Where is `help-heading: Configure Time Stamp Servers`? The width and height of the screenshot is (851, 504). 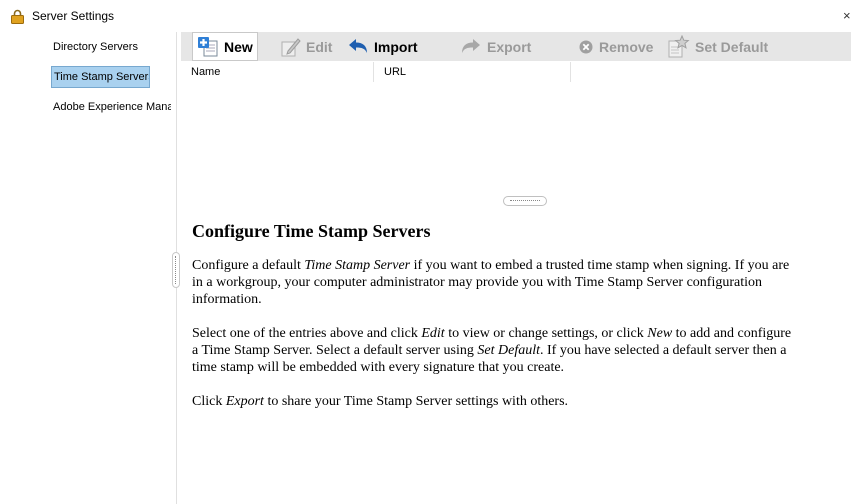
help-heading: Configure Time Stamp Servers is located at coordinates (311, 231).